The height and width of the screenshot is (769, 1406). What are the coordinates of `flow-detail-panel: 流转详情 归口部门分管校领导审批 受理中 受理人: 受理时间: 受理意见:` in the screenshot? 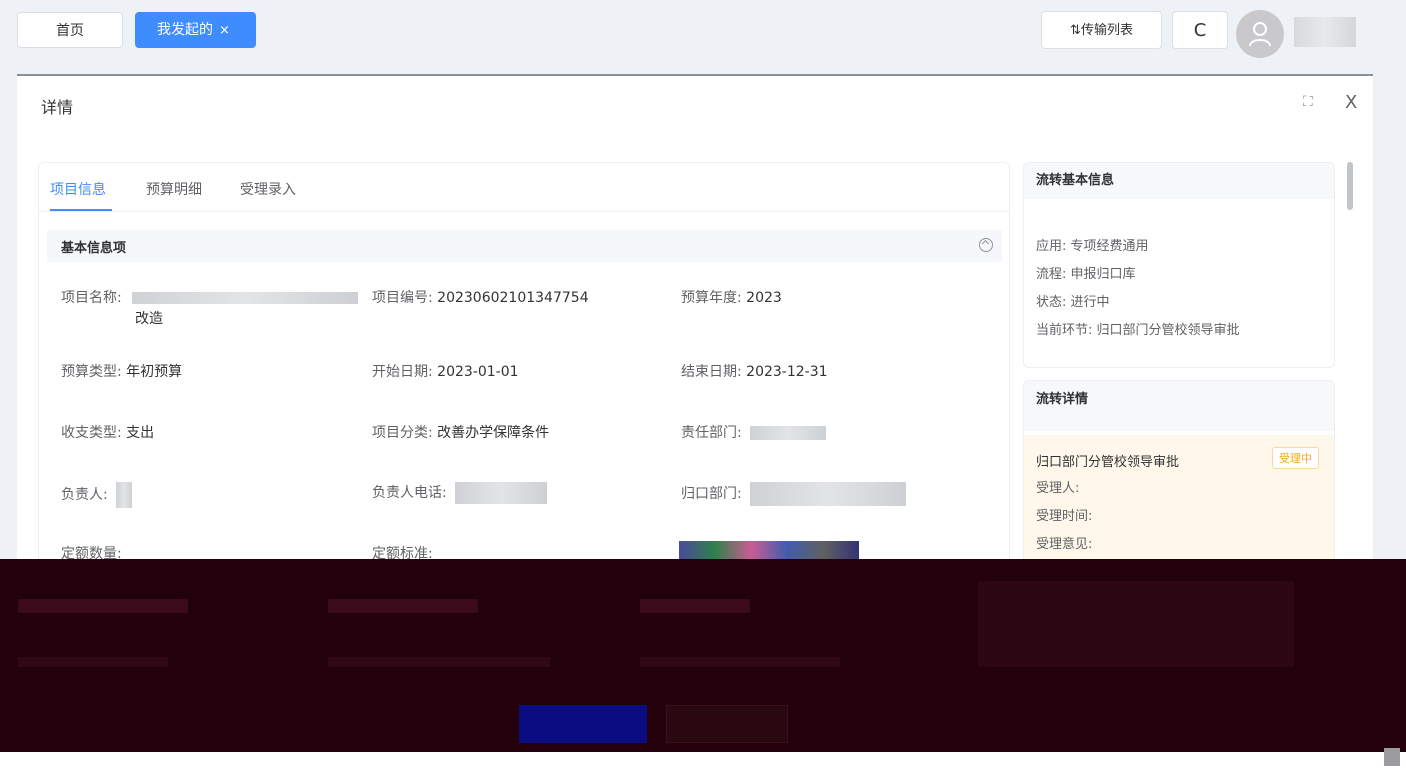 It's located at (1179, 473).